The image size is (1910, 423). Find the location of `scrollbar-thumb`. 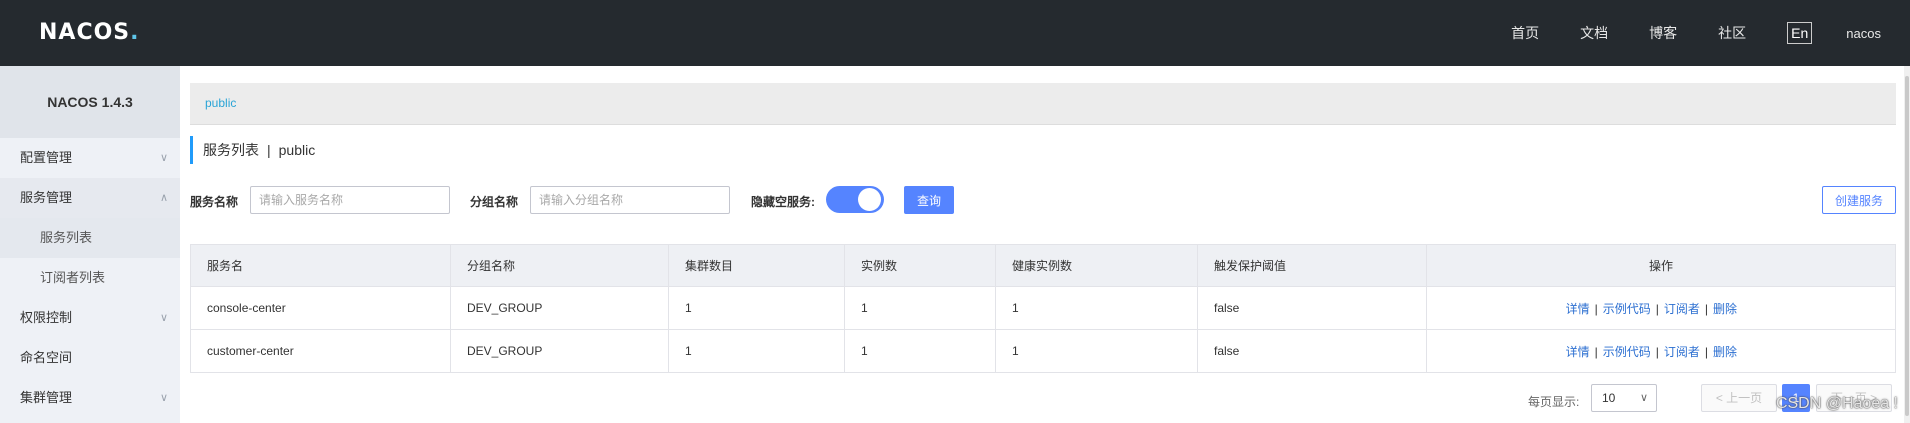

scrollbar-thumb is located at coordinates (1907, 246).